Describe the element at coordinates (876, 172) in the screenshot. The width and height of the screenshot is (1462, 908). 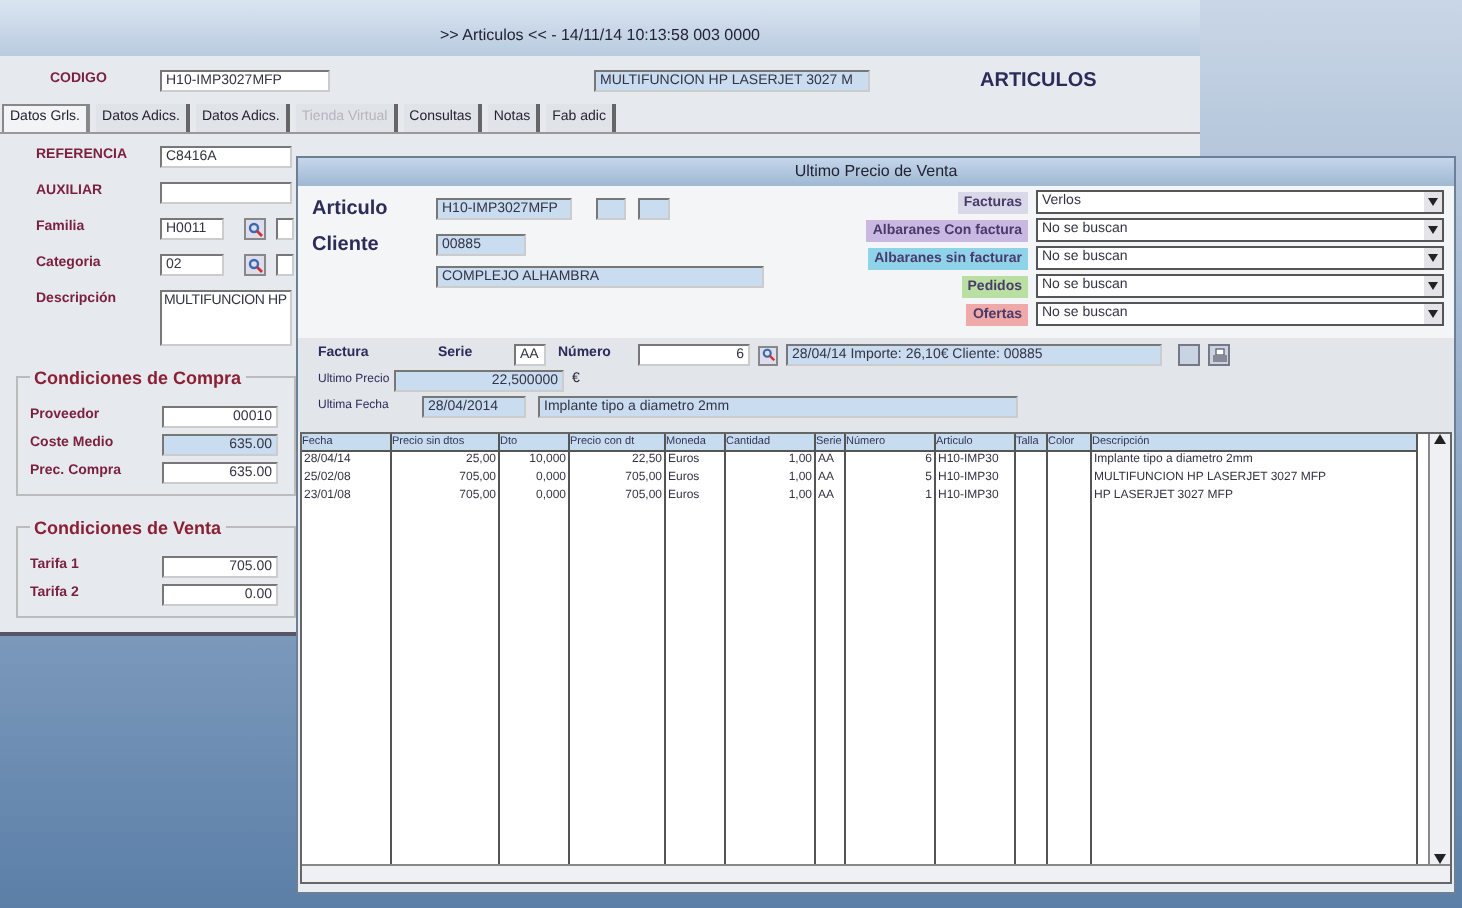
I see `window-title: Ultimo Precio de Venta` at that location.